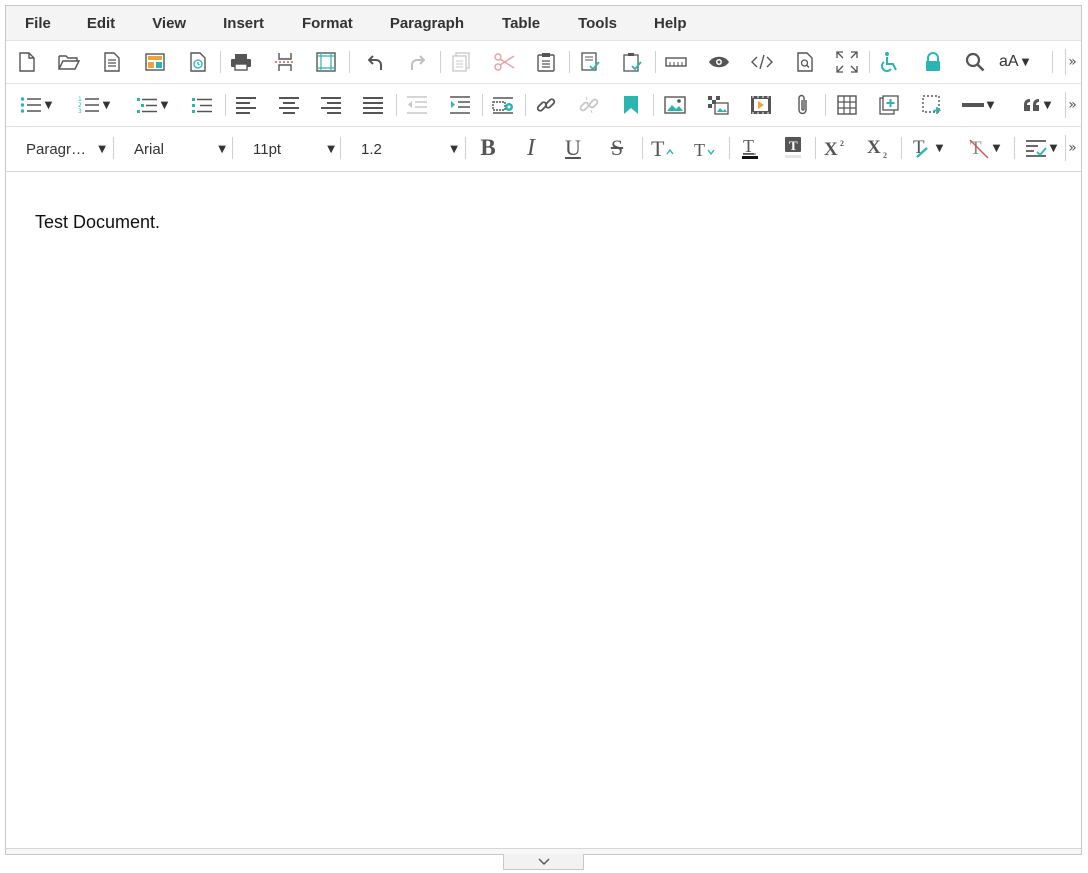 The height and width of the screenshot is (873, 1088). What do you see at coordinates (180, 149) in the screenshot?
I see `font-family-select: Arial ▼` at bounding box center [180, 149].